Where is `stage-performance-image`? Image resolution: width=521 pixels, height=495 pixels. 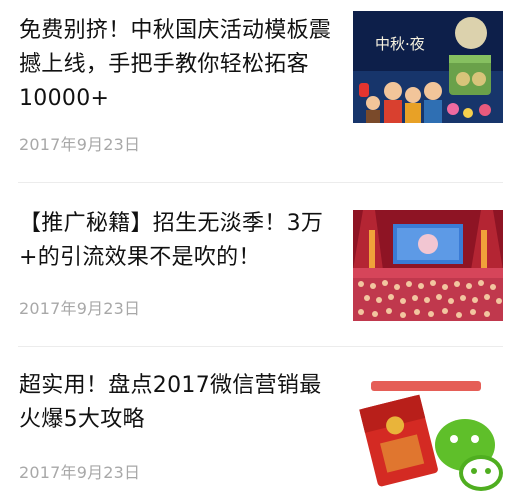
stage-performance-image is located at coordinates (428, 265).